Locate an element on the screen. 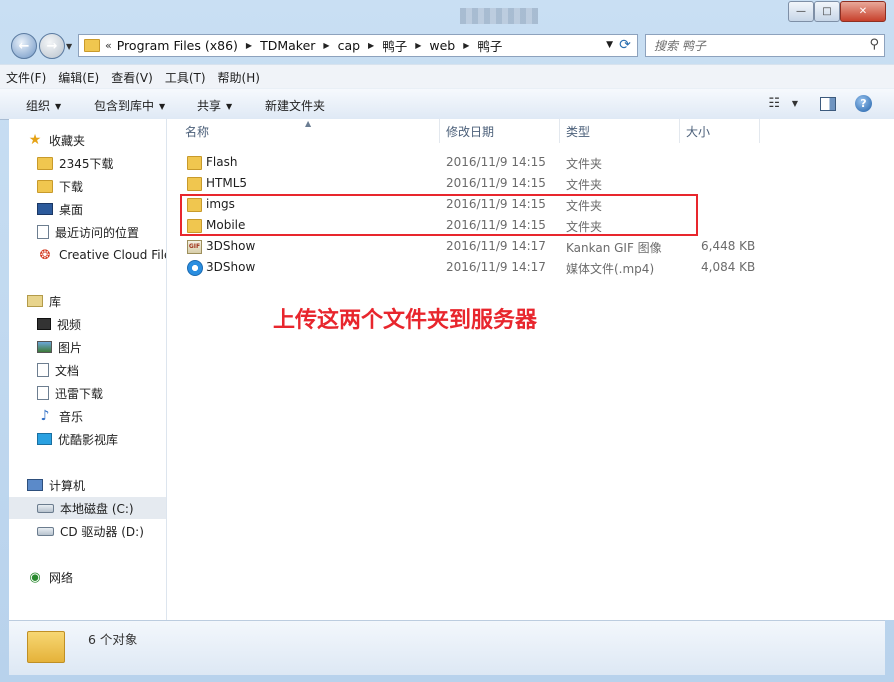 The image size is (894, 682). nav-item-pictures: 图片 is located at coordinates (101, 347).